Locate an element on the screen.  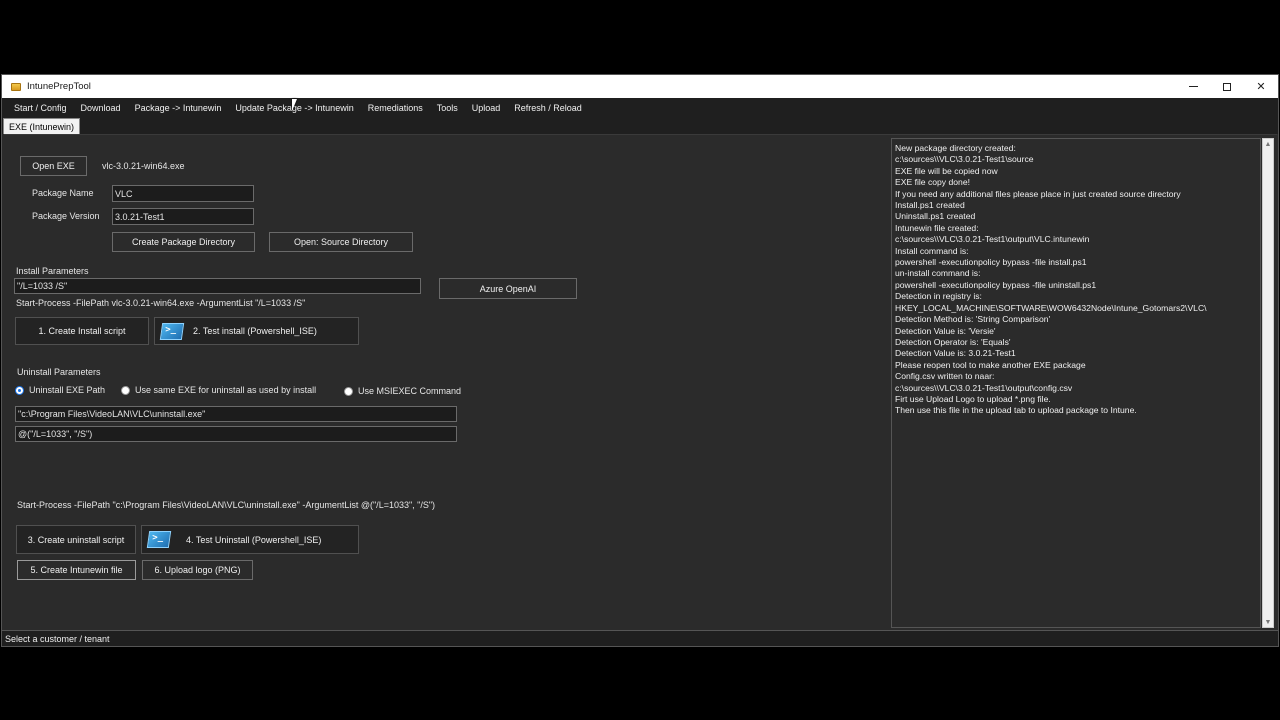
open-source-directory-button: Open: Source Directory is located at coordinates (341, 242).